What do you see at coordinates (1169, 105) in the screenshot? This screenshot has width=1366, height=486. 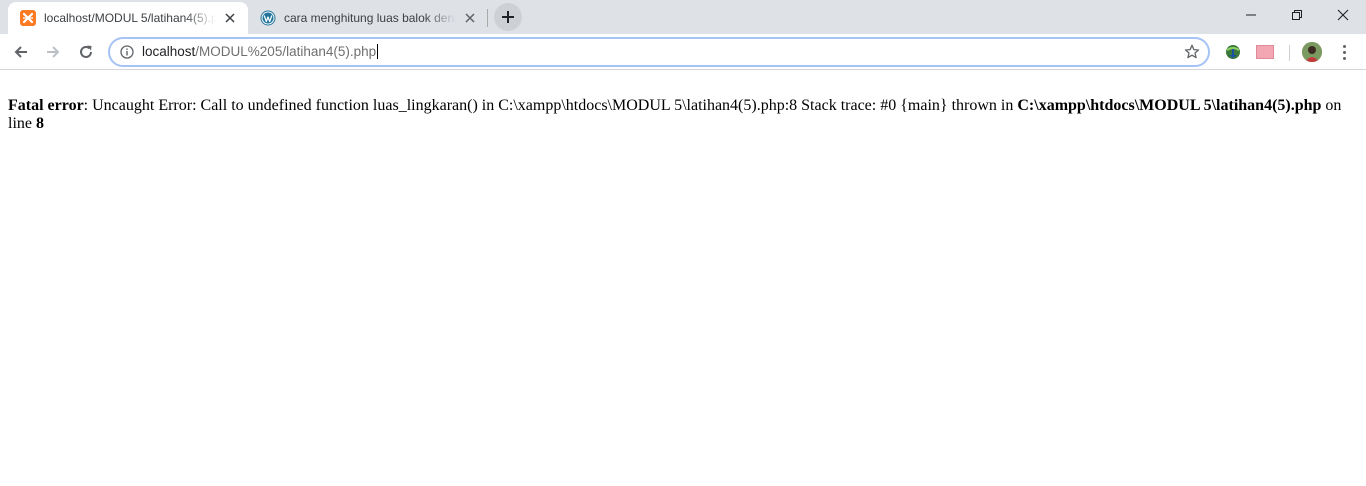 I see `error-file: C:\xampp\htdocs\MODUL 5\latihan4(5).php` at bounding box center [1169, 105].